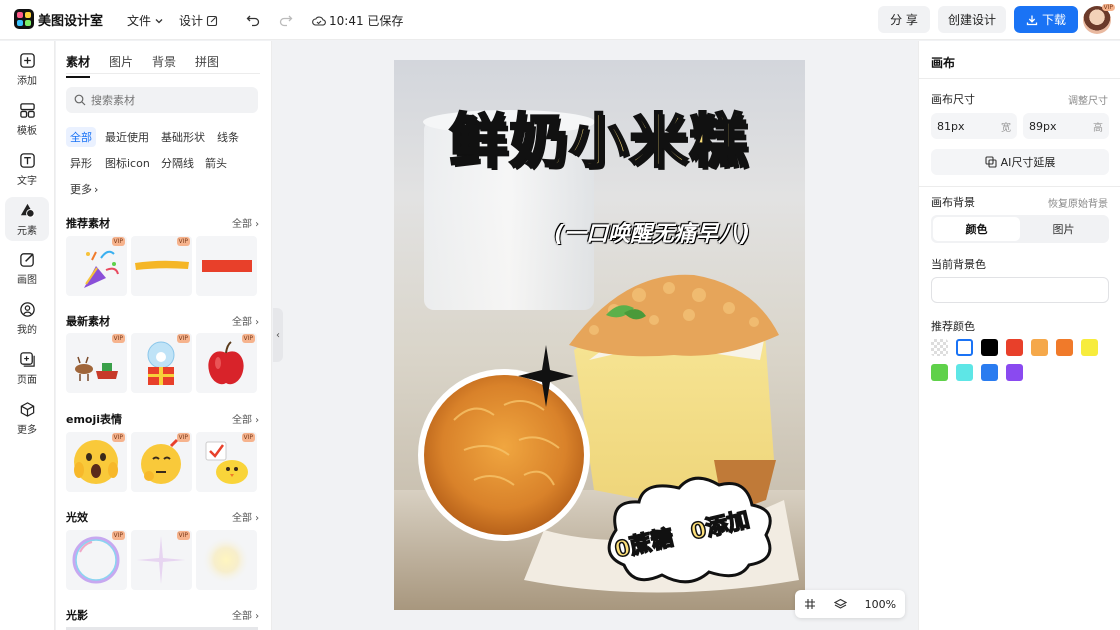 Image resolution: width=1120 pixels, height=630 pixels. What do you see at coordinates (207, 65) in the screenshot?
I see `tab-collage: 拼图` at bounding box center [207, 65].